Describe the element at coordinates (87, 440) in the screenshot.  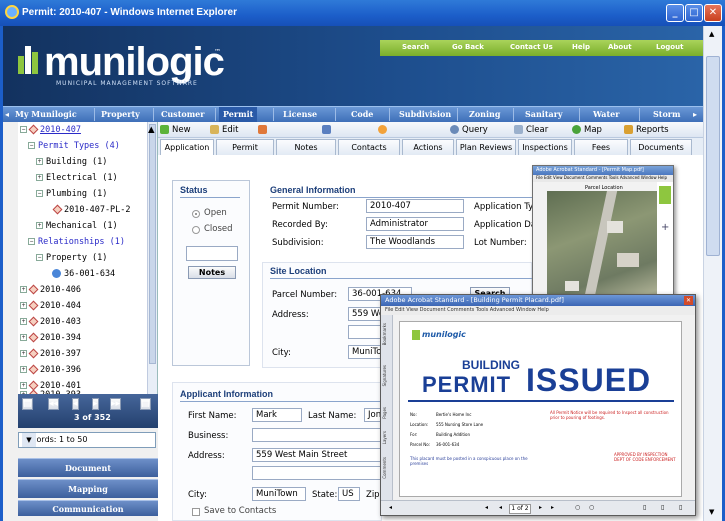
I see `records-select: Records: 1 to 50 ▼` at that location.